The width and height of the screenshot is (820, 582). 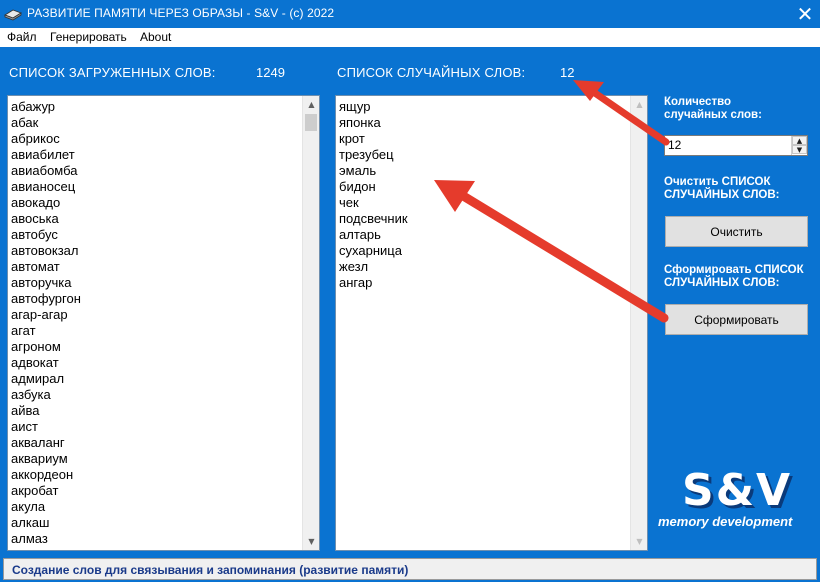 I want to click on list-item: акваланг, so click(x=156, y=443).